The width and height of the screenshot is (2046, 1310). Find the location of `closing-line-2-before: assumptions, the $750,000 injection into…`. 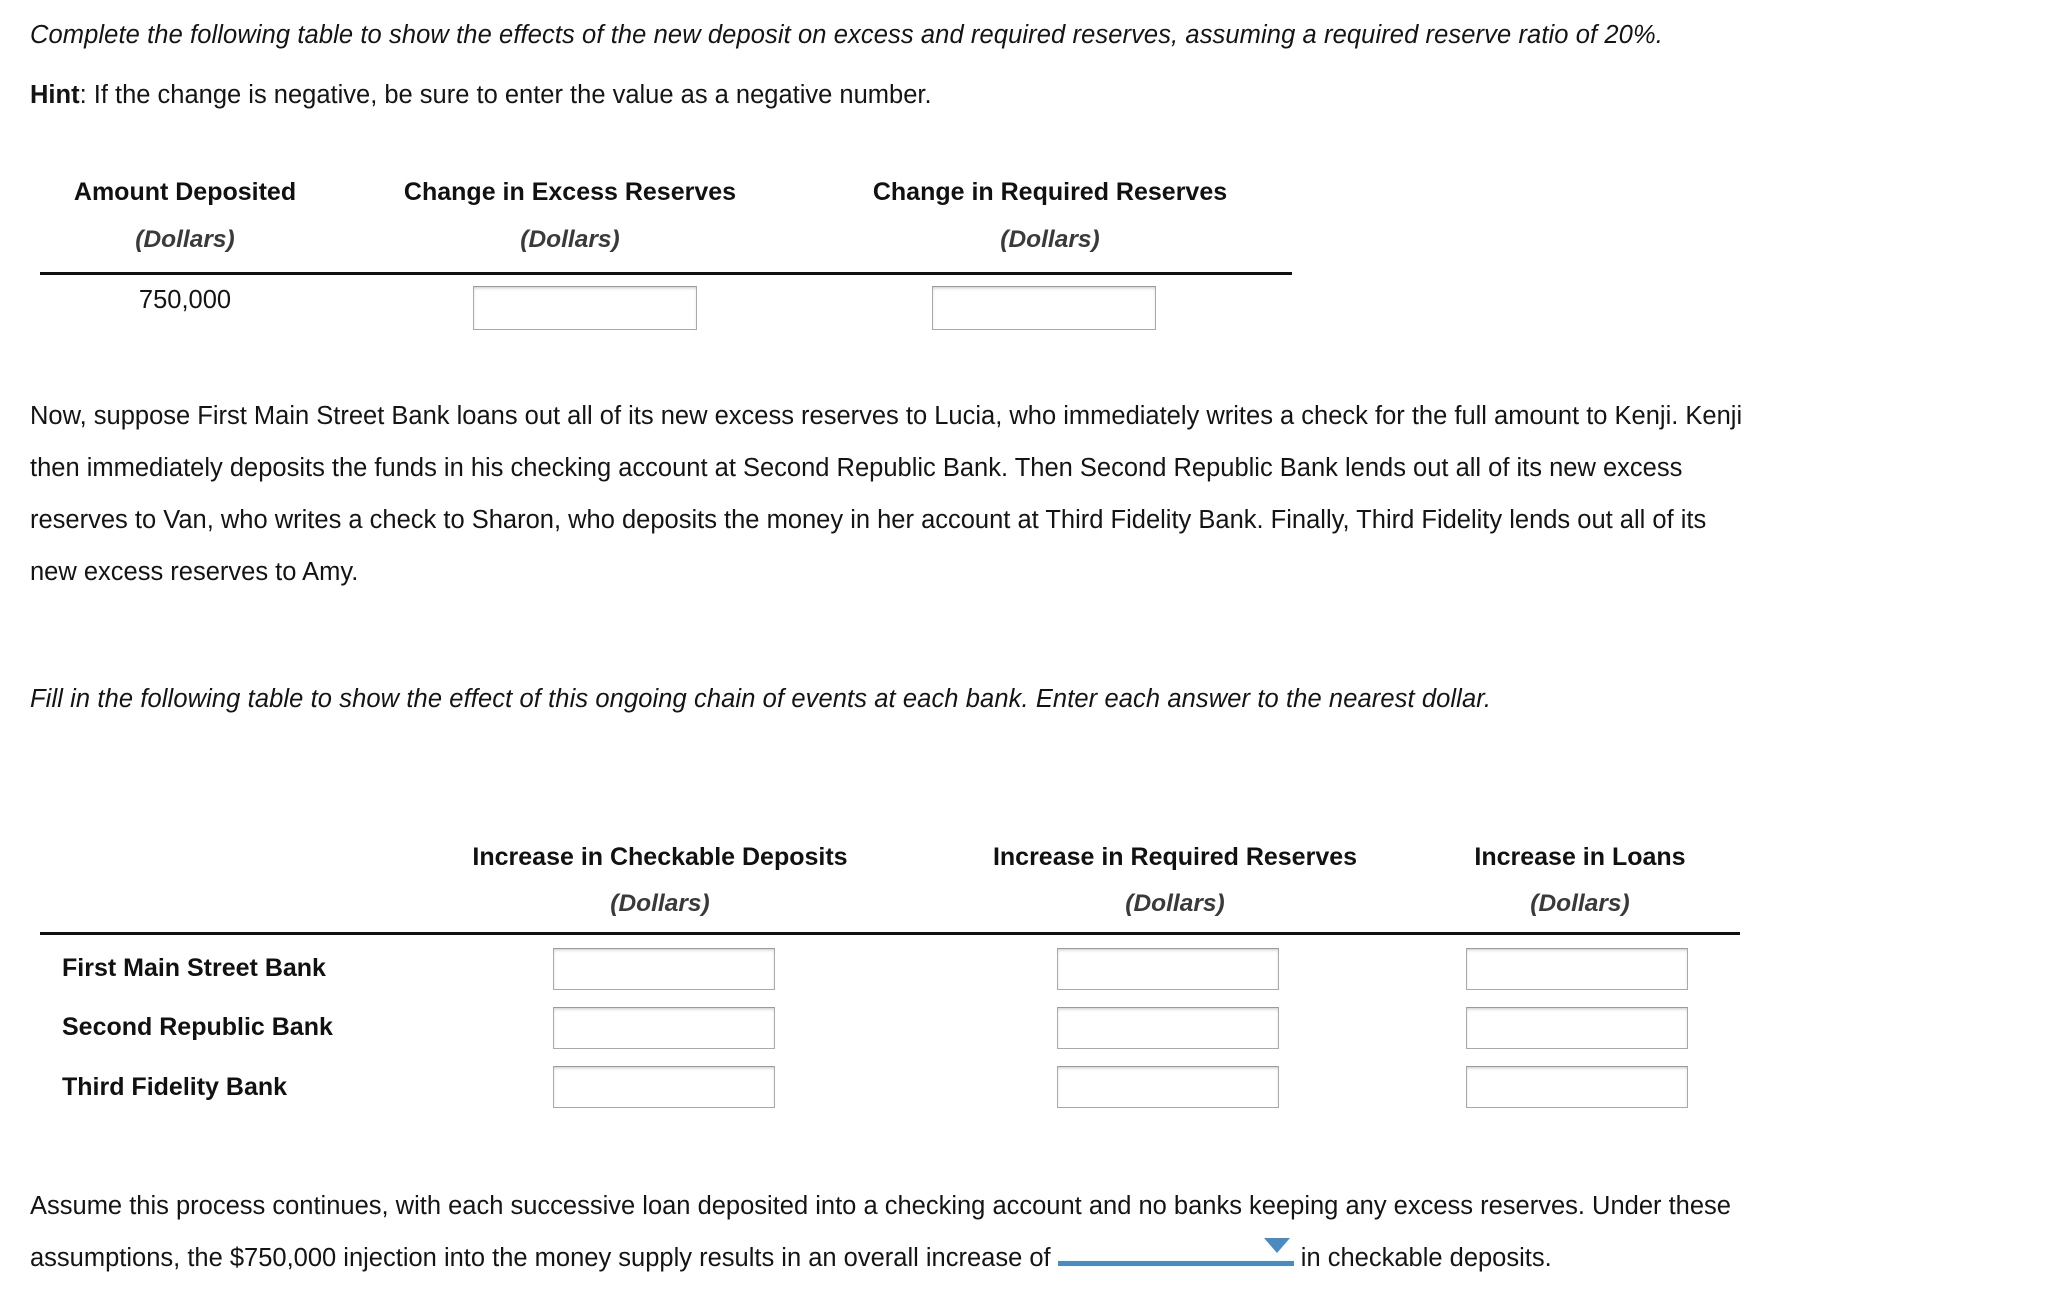

closing-line-2-before: assumptions, the $750,000 injection into… is located at coordinates (540, 1258).